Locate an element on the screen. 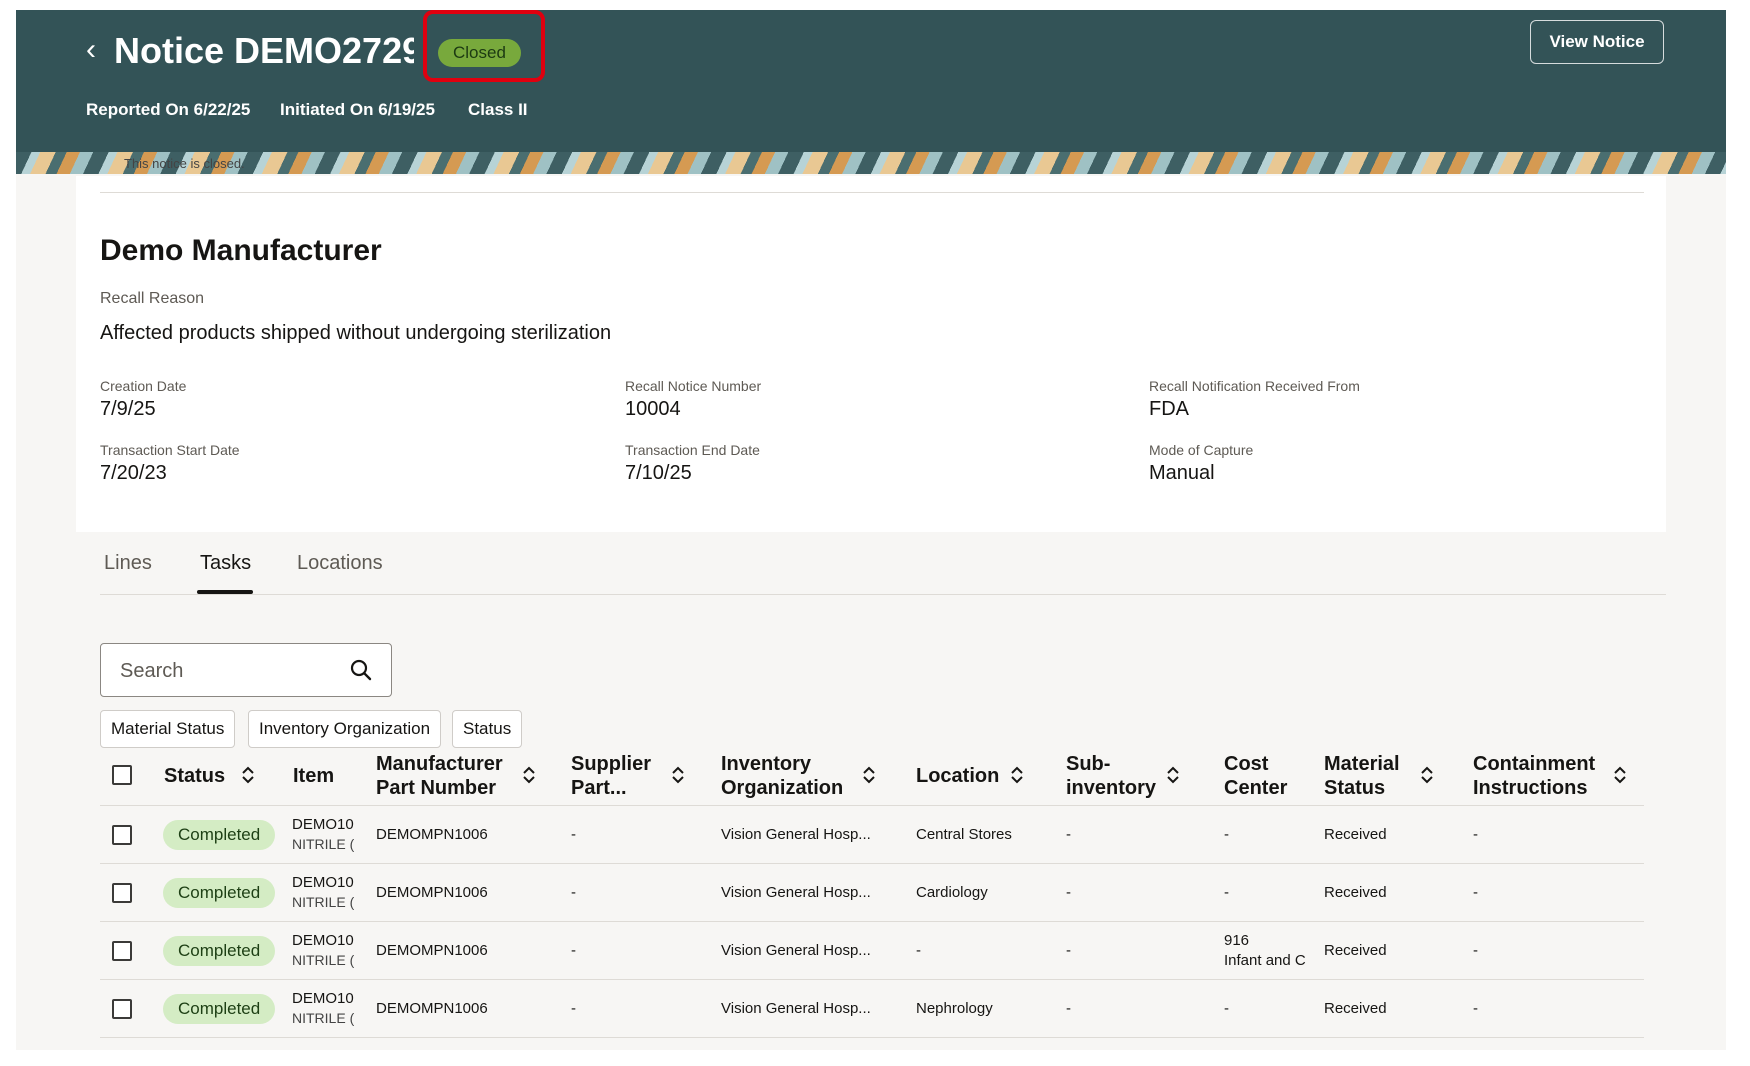 The width and height of the screenshot is (1750, 1066). search-placeholder: Search is located at coordinates (152, 671).